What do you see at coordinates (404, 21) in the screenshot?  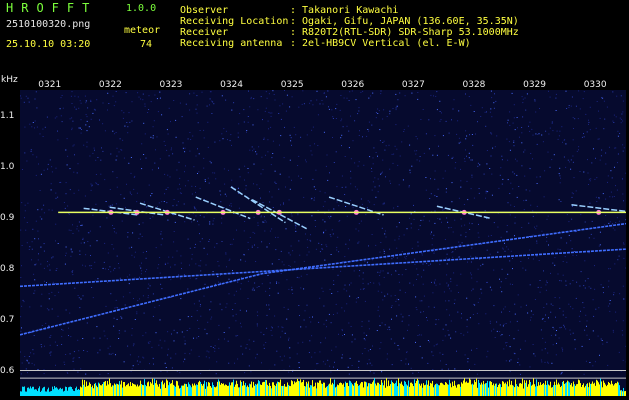 I see `location-value: : Ogaki, Gifu, JAPAN (136.60E, 35.35N)` at bounding box center [404, 21].